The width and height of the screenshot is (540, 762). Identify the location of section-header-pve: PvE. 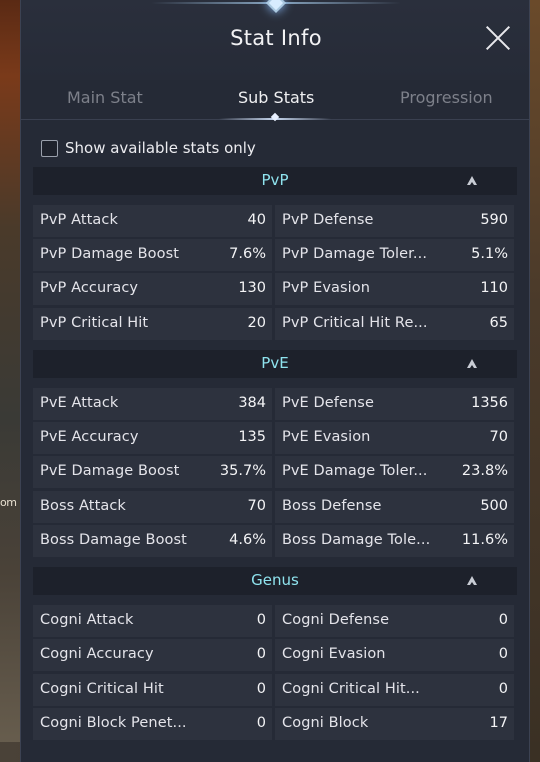
(275, 364).